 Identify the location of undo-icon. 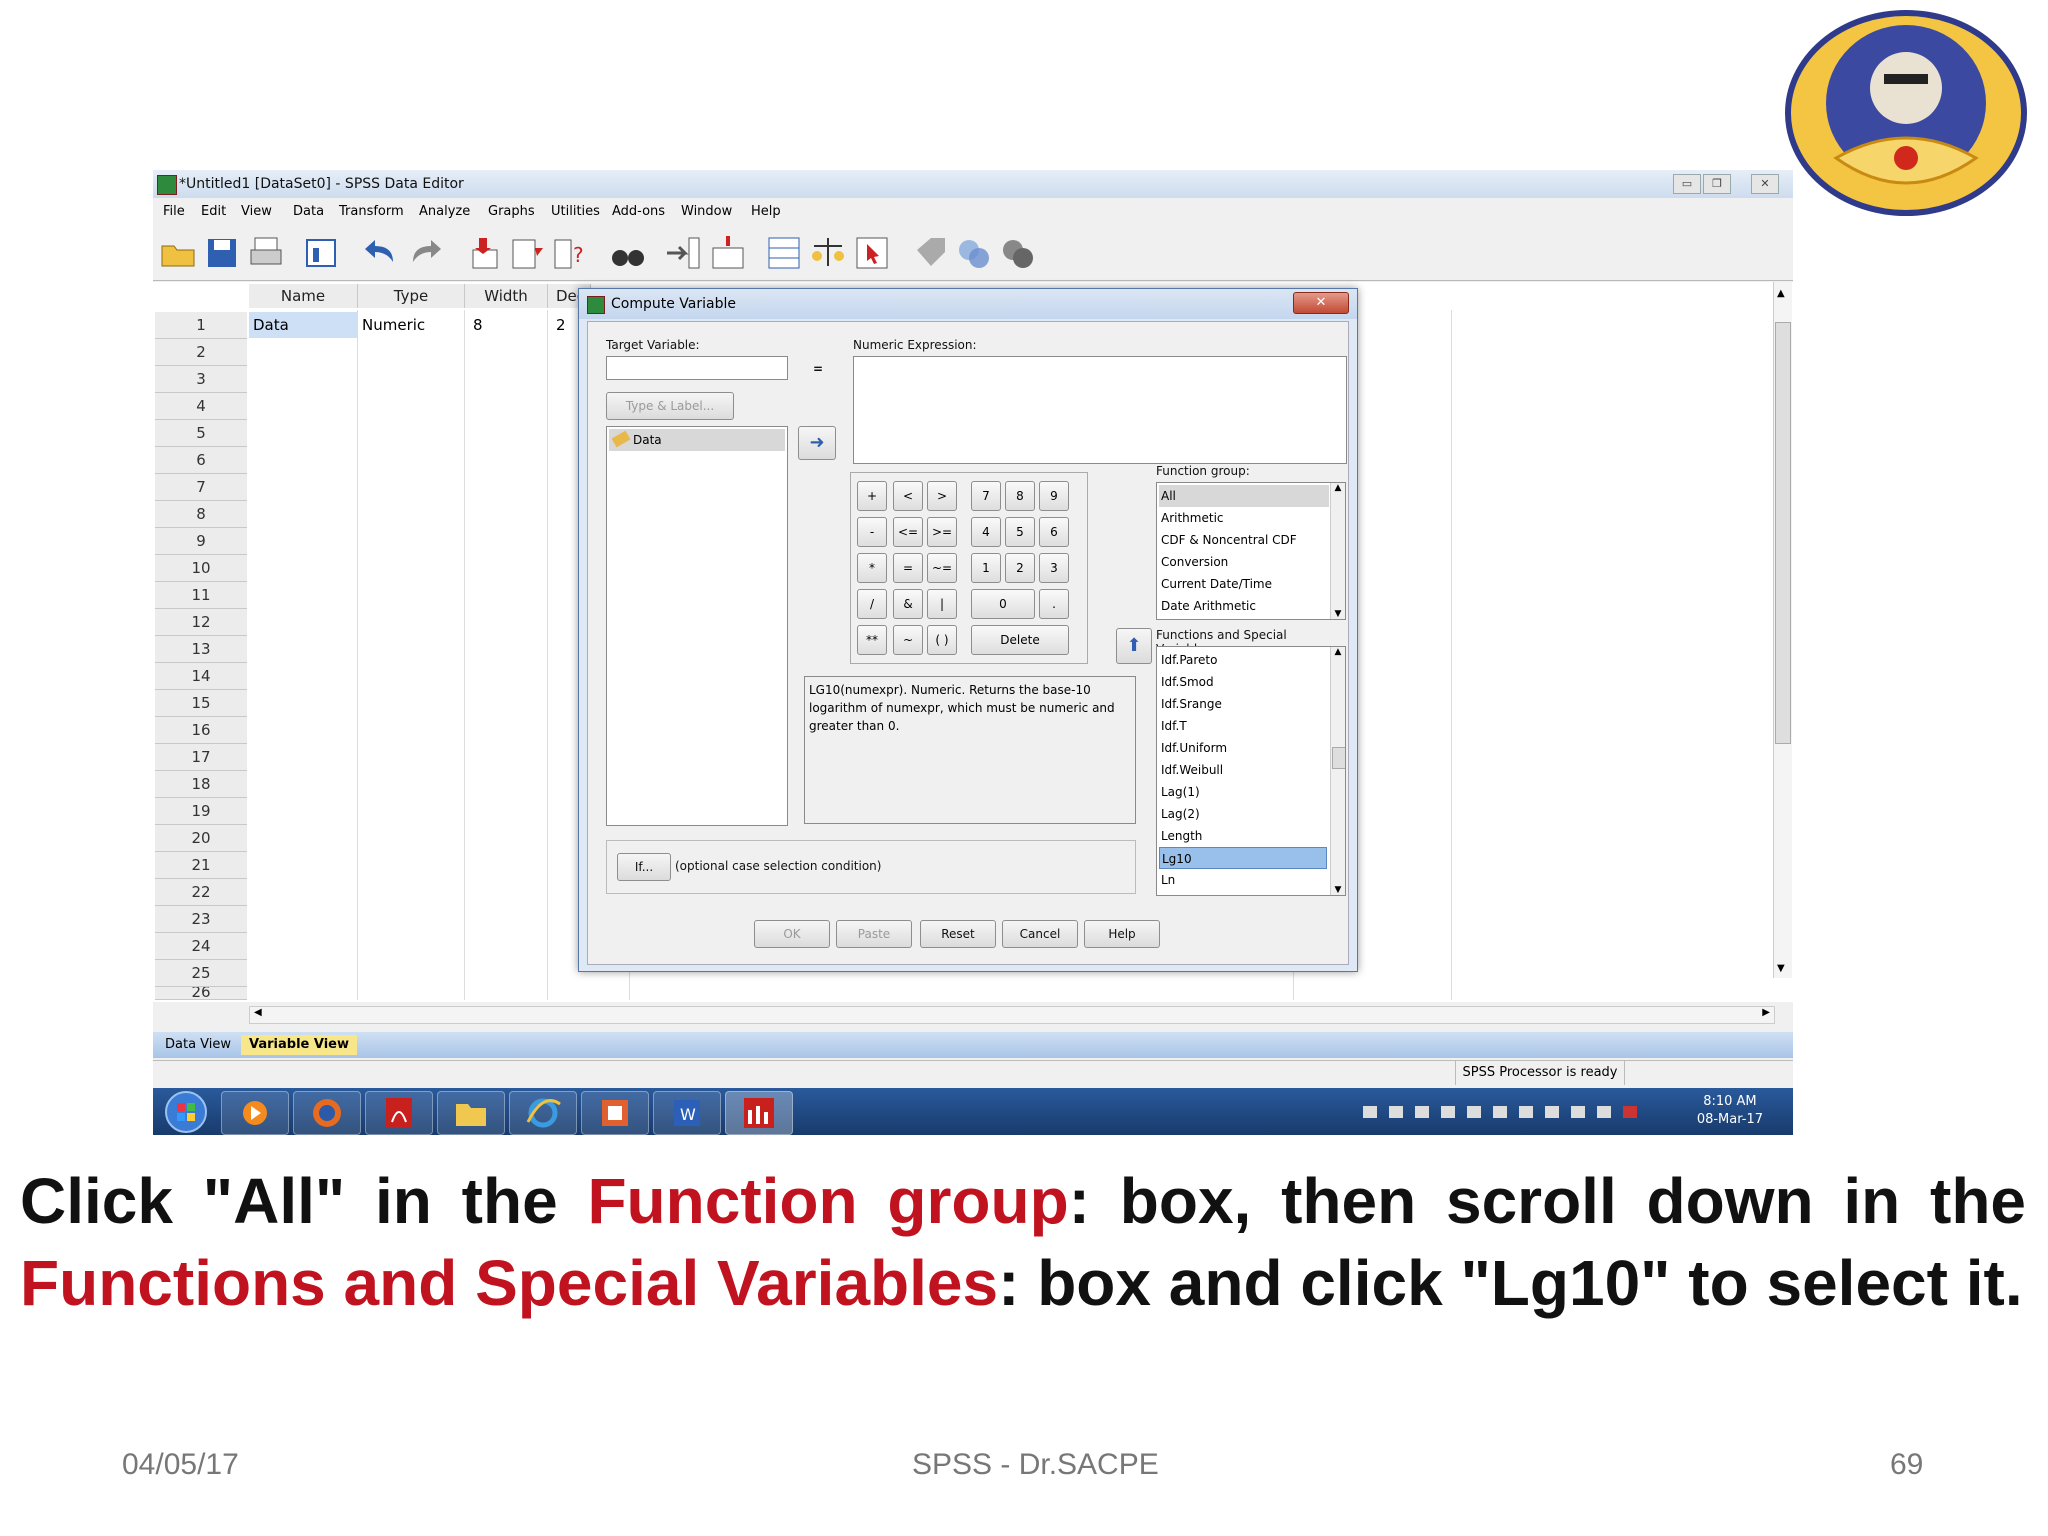
(382, 253).